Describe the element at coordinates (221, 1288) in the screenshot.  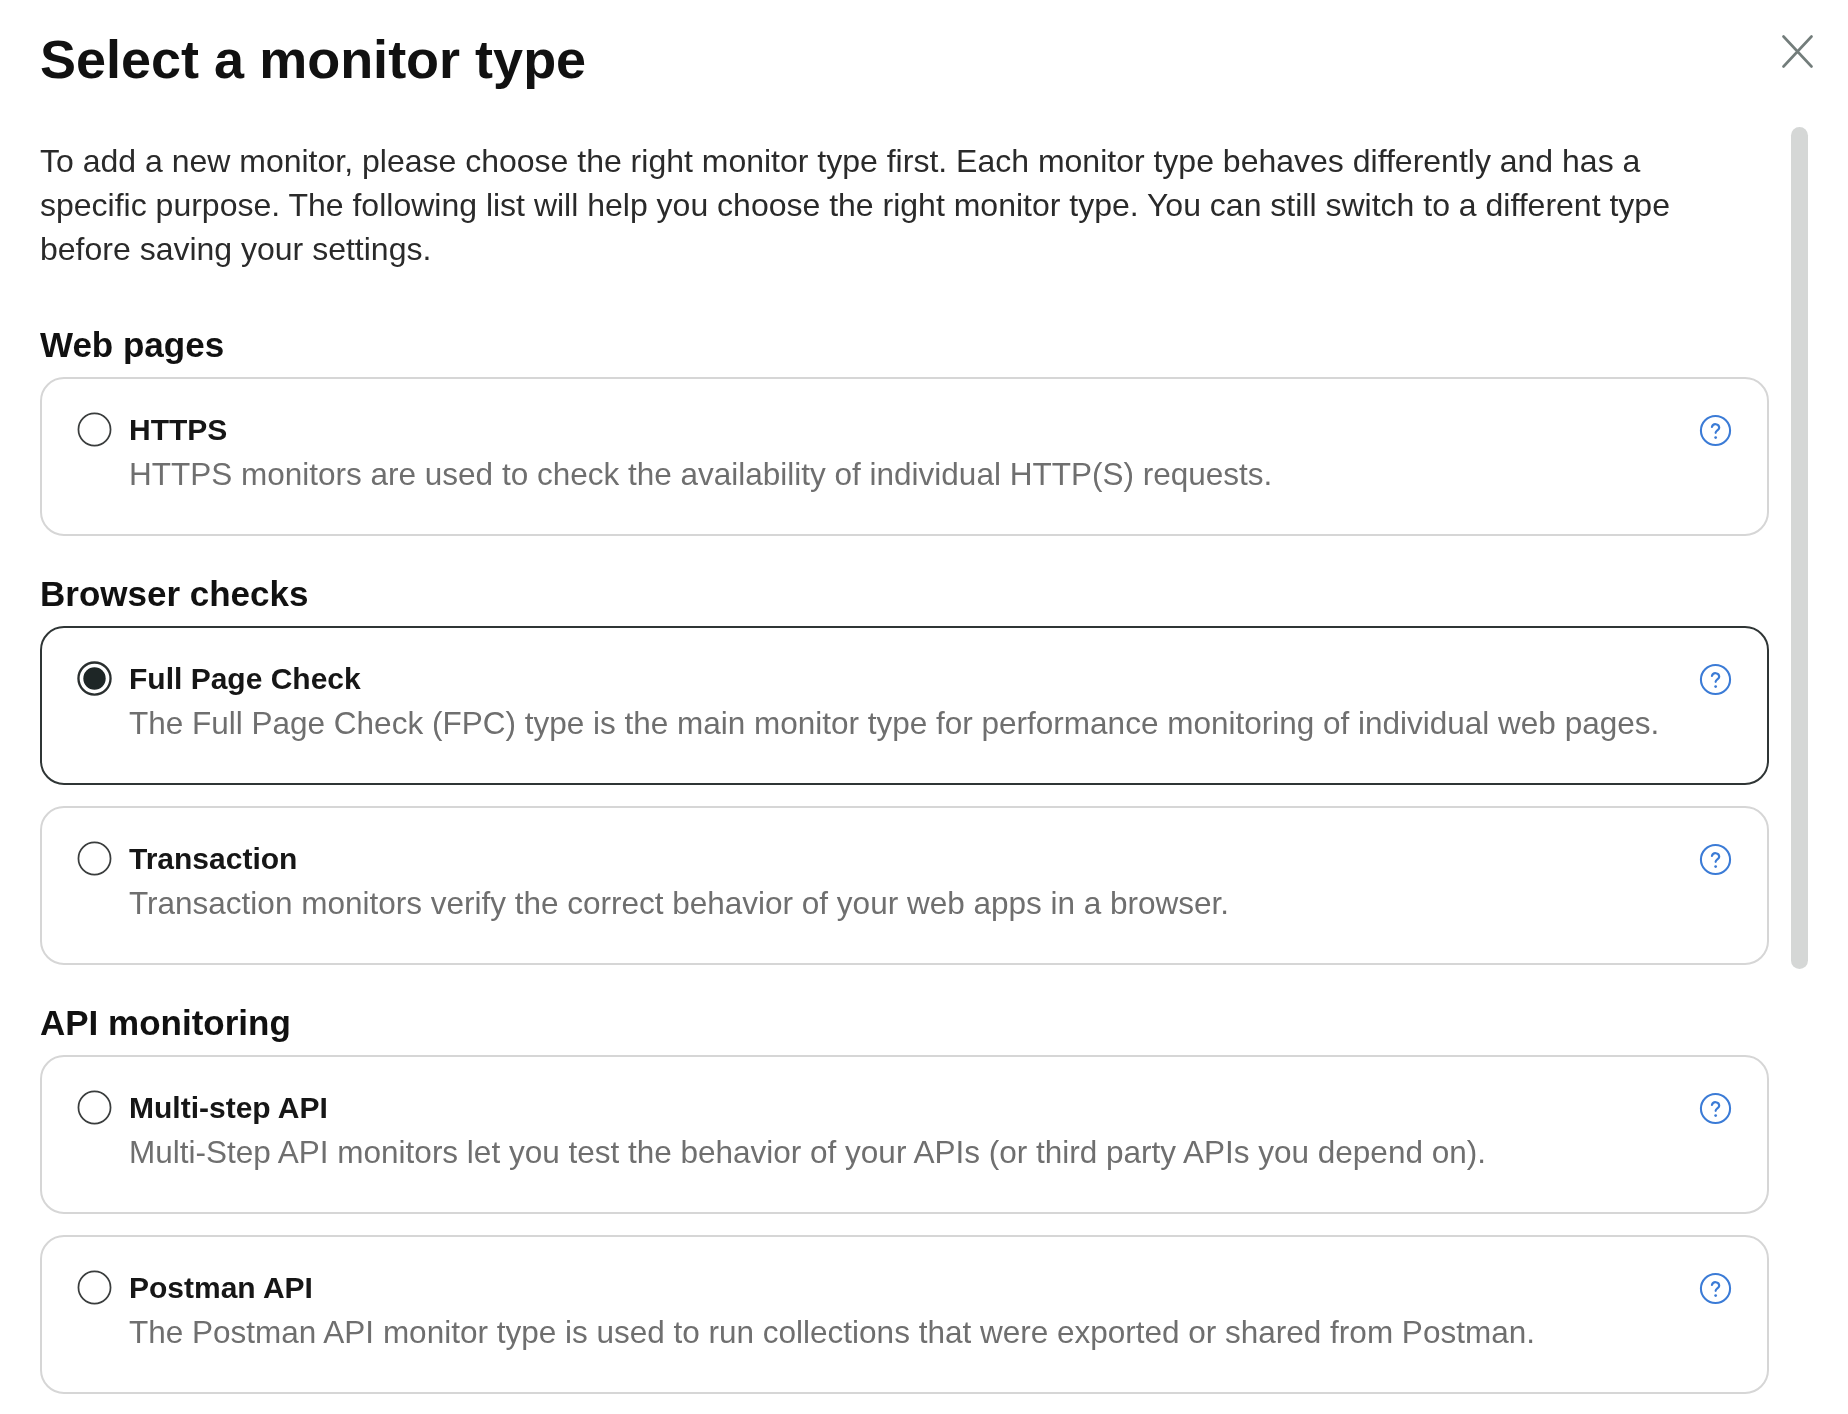
I see `option-title: Postman API` at that location.